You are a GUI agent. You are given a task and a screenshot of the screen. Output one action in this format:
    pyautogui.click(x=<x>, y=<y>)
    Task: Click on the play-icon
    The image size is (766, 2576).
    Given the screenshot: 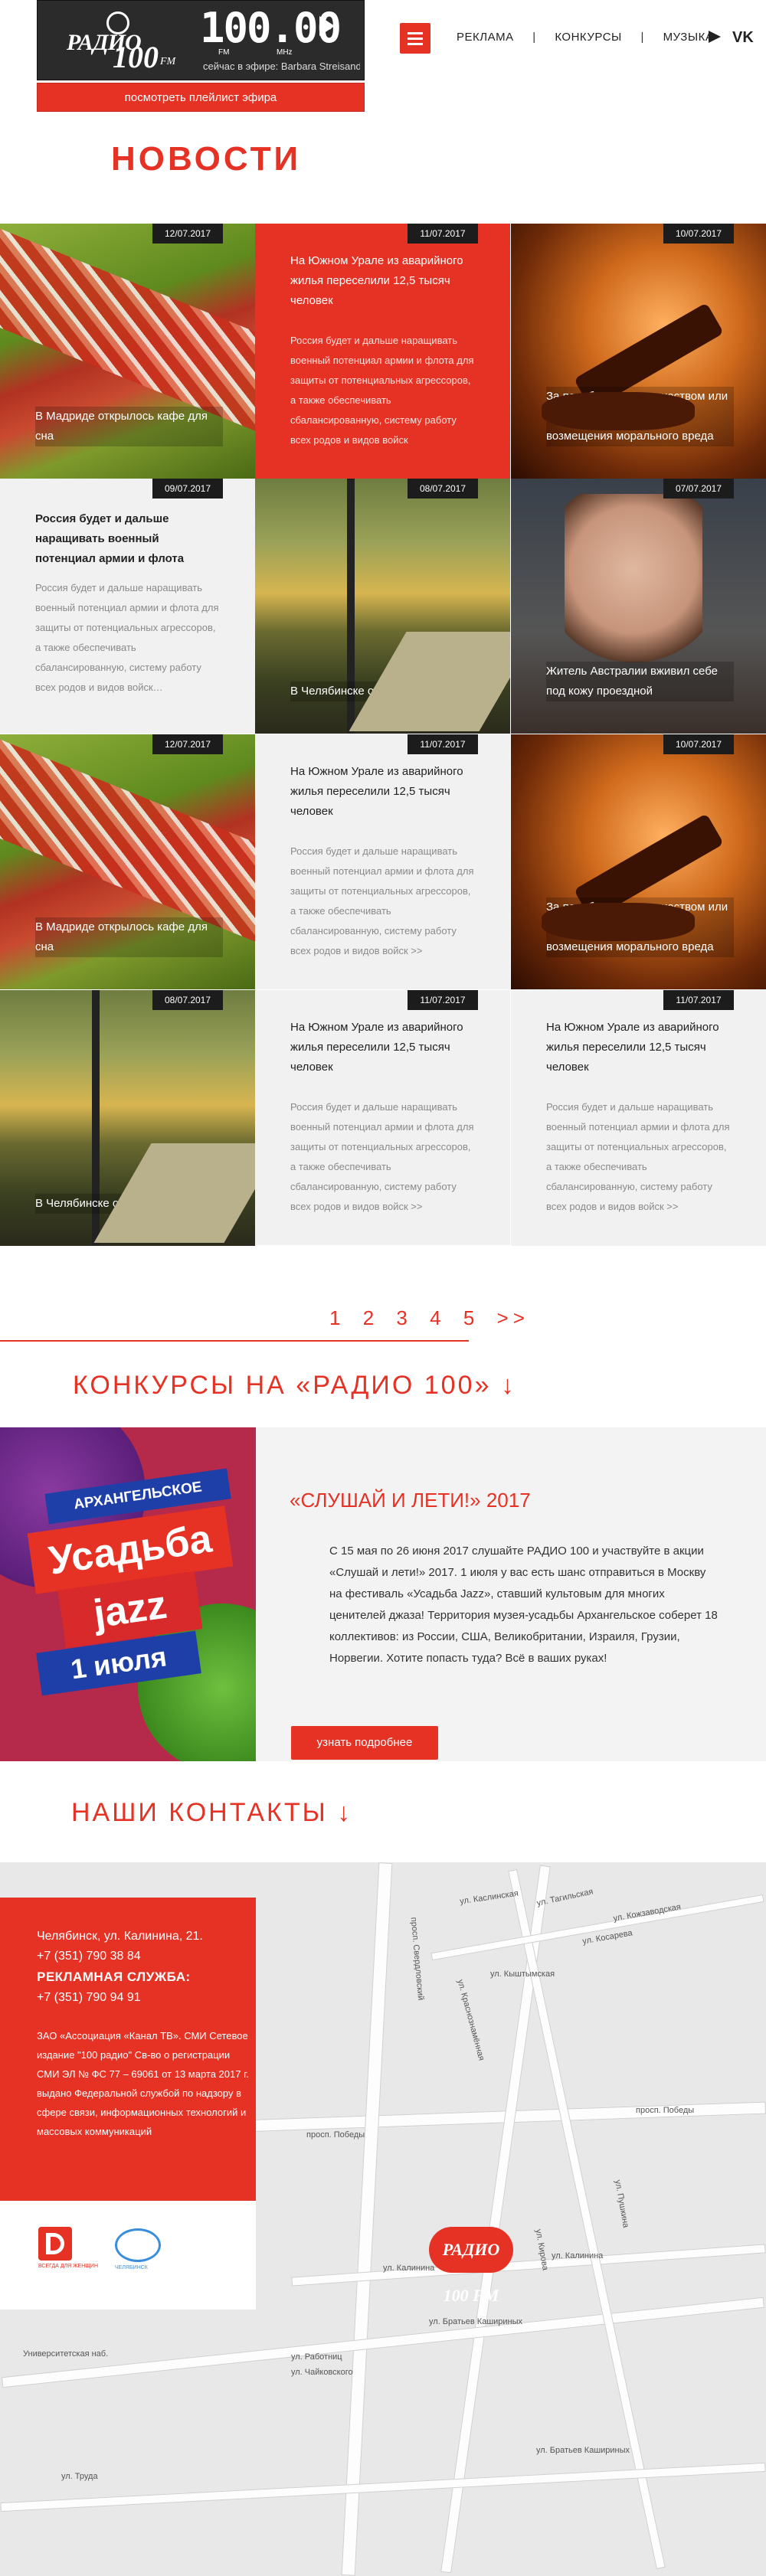 What is the action you would take?
    pyautogui.click(x=327, y=26)
    